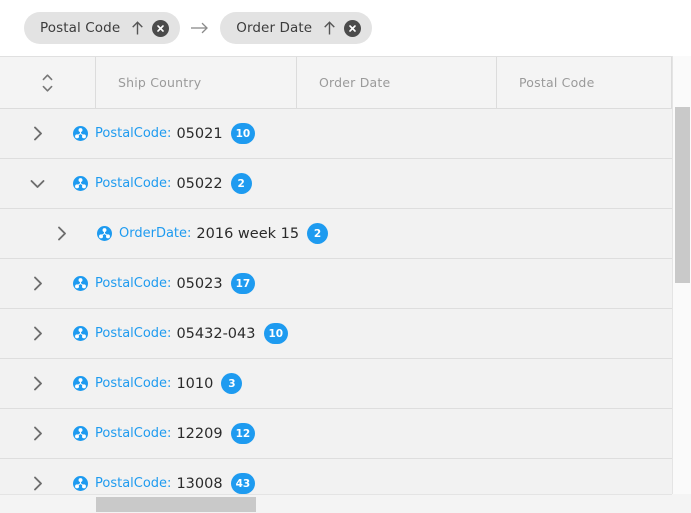  What do you see at coordinates (382, 333) in the screenshot?
I see `group-node: PostalCode: 05432-043 10` at bounding box center [382, 333].